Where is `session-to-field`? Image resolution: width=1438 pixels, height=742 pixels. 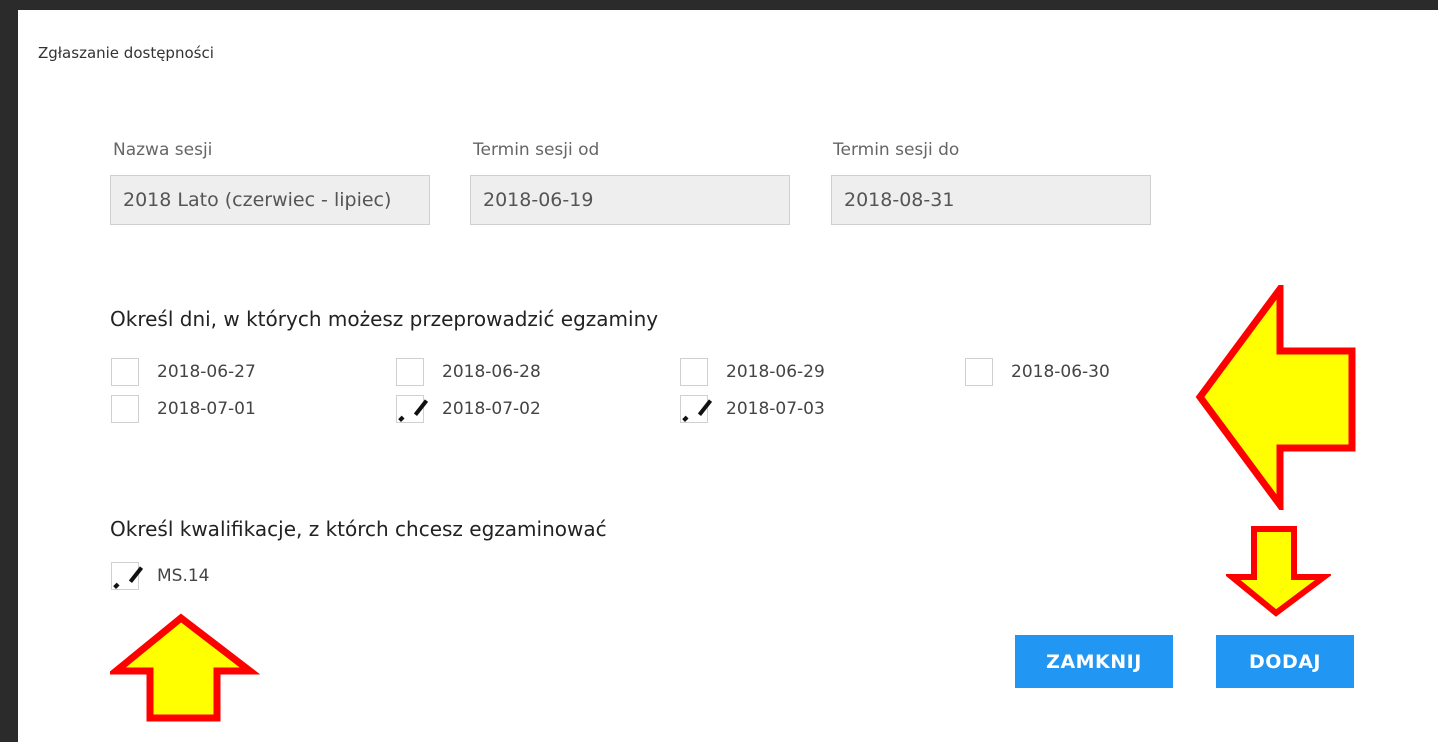 session-to-field is located at coordinates (991, 200).